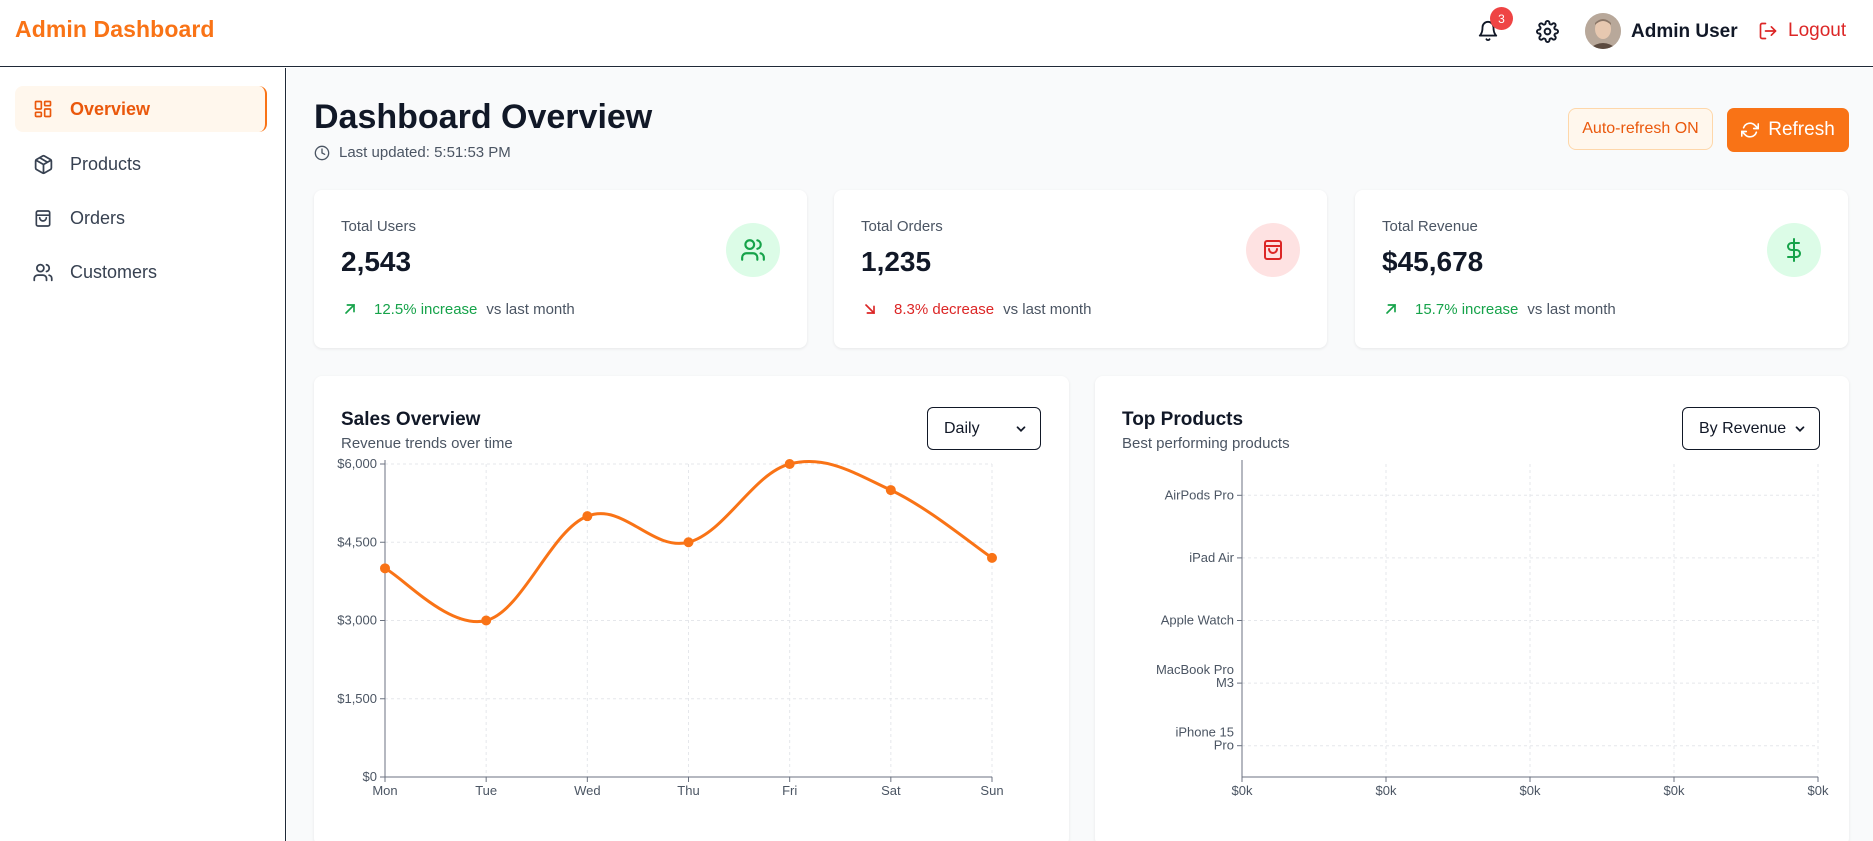 The image size is (1873, 841). I want to click on y-tick-label: Pro, so click(1224, 745).